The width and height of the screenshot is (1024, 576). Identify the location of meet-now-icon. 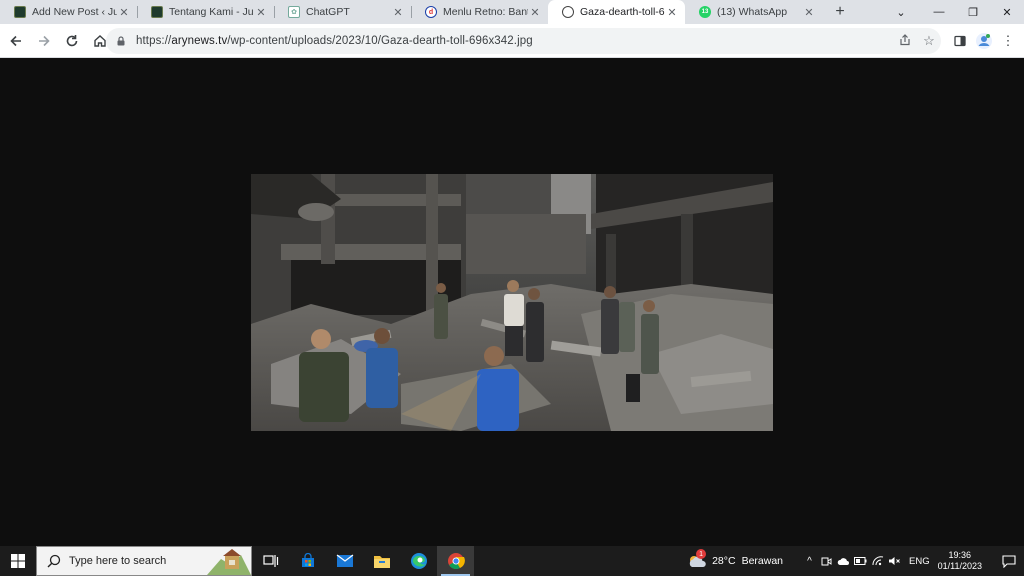
(826, 561).